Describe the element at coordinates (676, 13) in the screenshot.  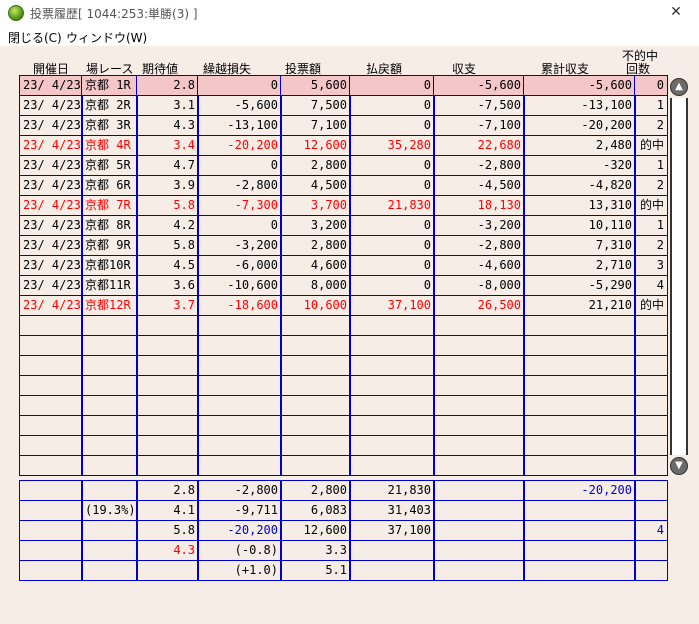
I see `close-window-button: ✕` at that location.